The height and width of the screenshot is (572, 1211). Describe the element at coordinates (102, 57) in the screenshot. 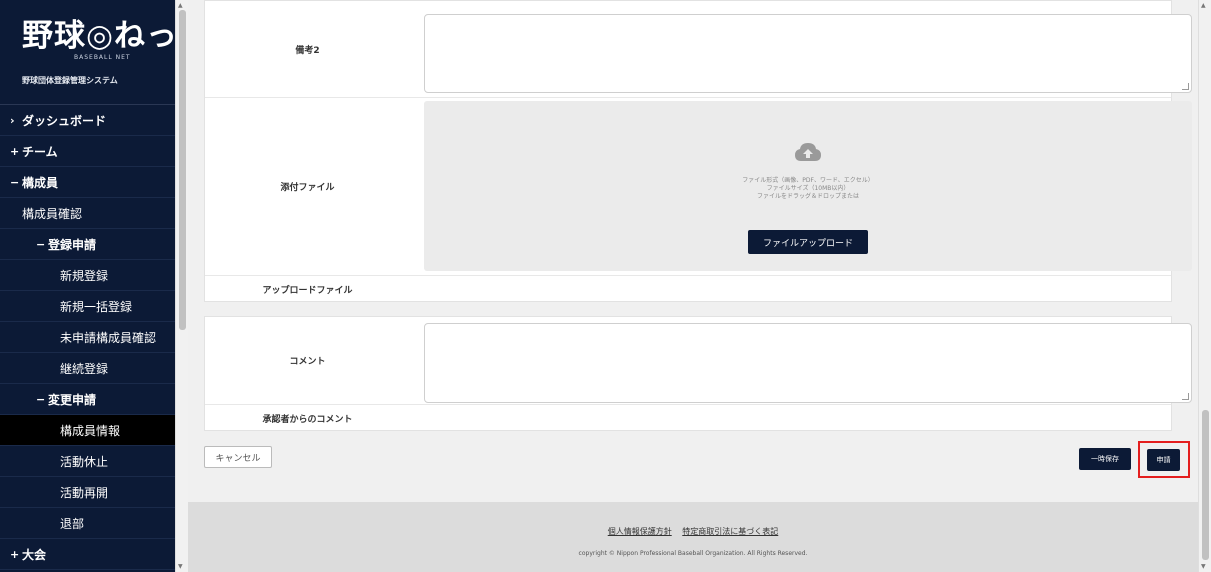

I see `logo-english: BASEBALL NET` at that location.